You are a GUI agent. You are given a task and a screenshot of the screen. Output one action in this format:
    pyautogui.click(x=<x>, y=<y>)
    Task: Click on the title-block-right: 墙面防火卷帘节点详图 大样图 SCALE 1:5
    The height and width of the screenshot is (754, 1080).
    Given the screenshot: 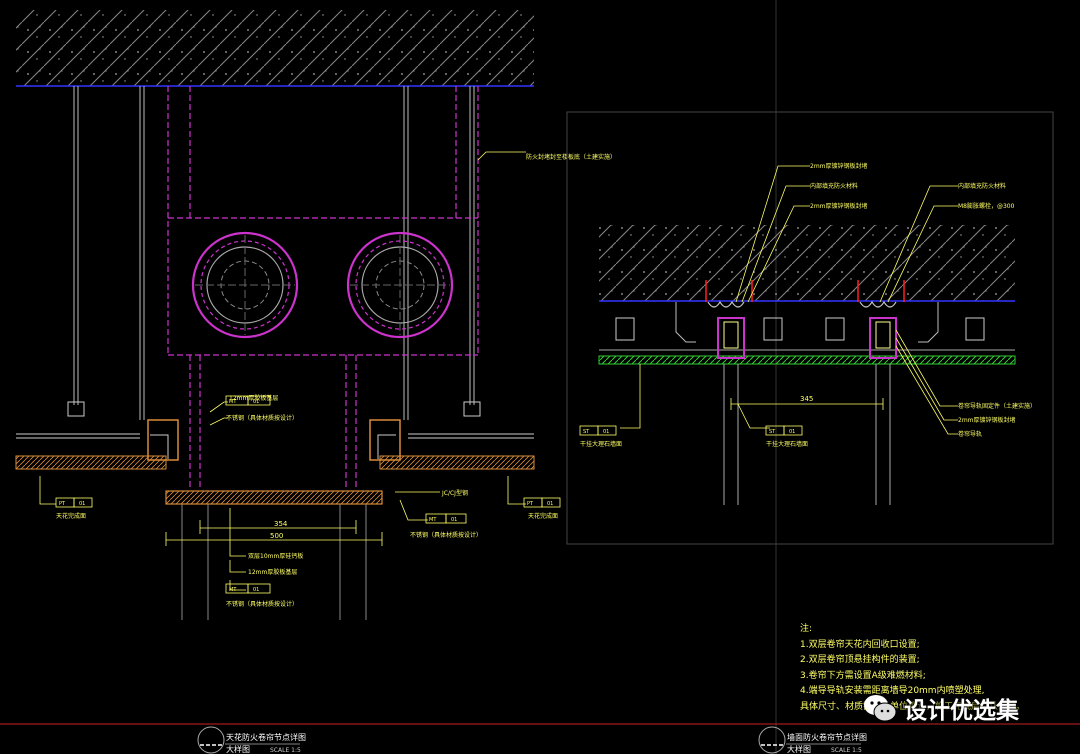 What is the action you would take?
    pyautogui.click(x=812, y=740)
    